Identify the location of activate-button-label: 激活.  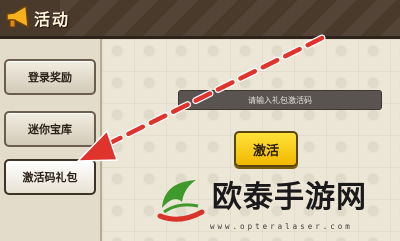
(265, 151).